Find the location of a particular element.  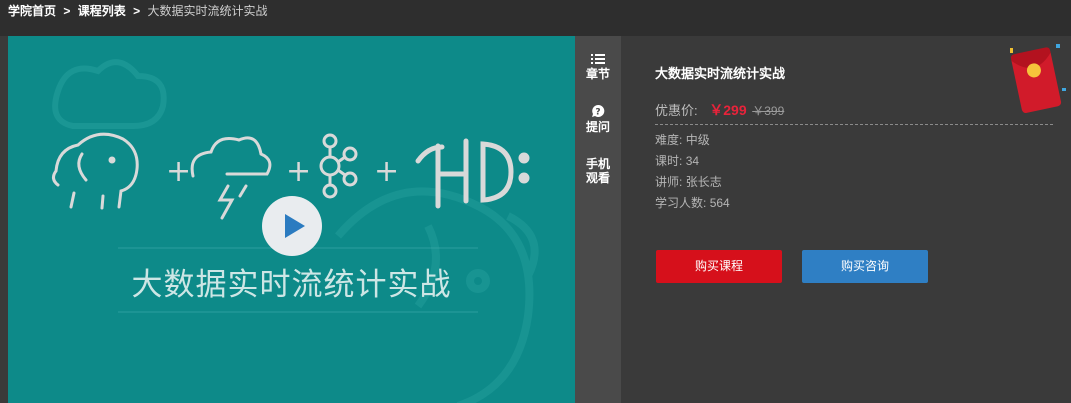

tool-mobile-watch: 手机 观看 is located at coordinates (598, 171).